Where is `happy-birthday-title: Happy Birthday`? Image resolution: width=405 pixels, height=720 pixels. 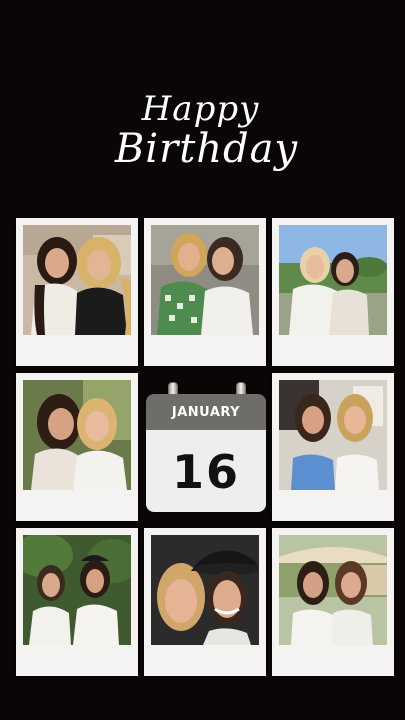
happy-birthday-title: Happy Birthday is located at coordinates (202, 130).